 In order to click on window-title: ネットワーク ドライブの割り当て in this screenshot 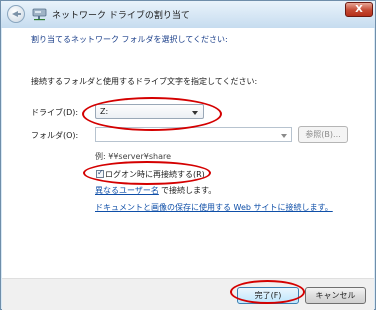, I will do `click(121, 16)`.